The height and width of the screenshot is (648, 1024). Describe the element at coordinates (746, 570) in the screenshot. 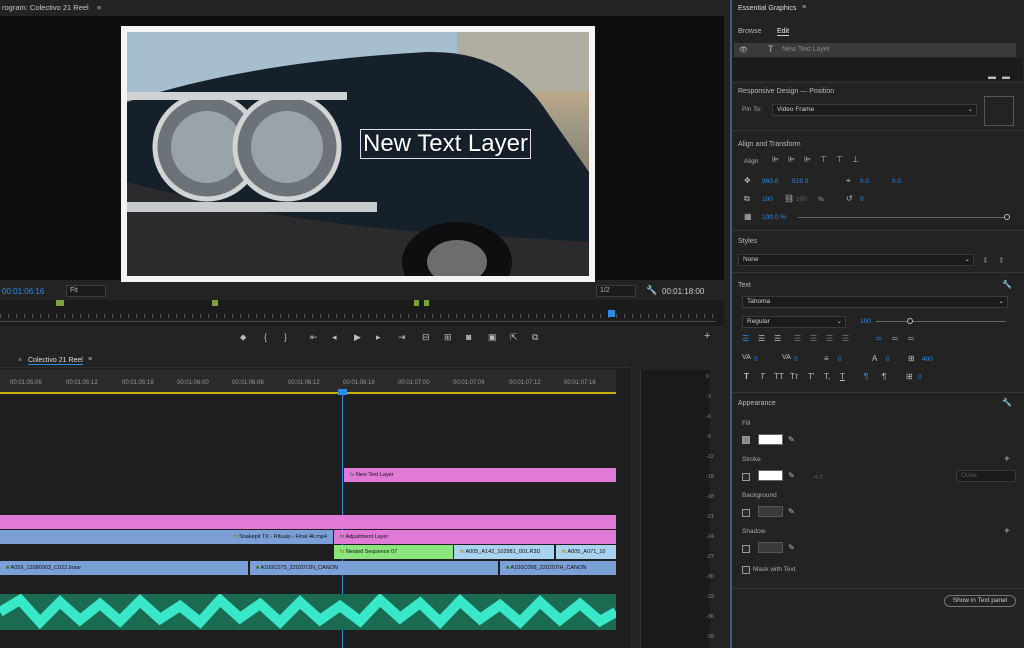

I see `mask-checkbox` at that location.